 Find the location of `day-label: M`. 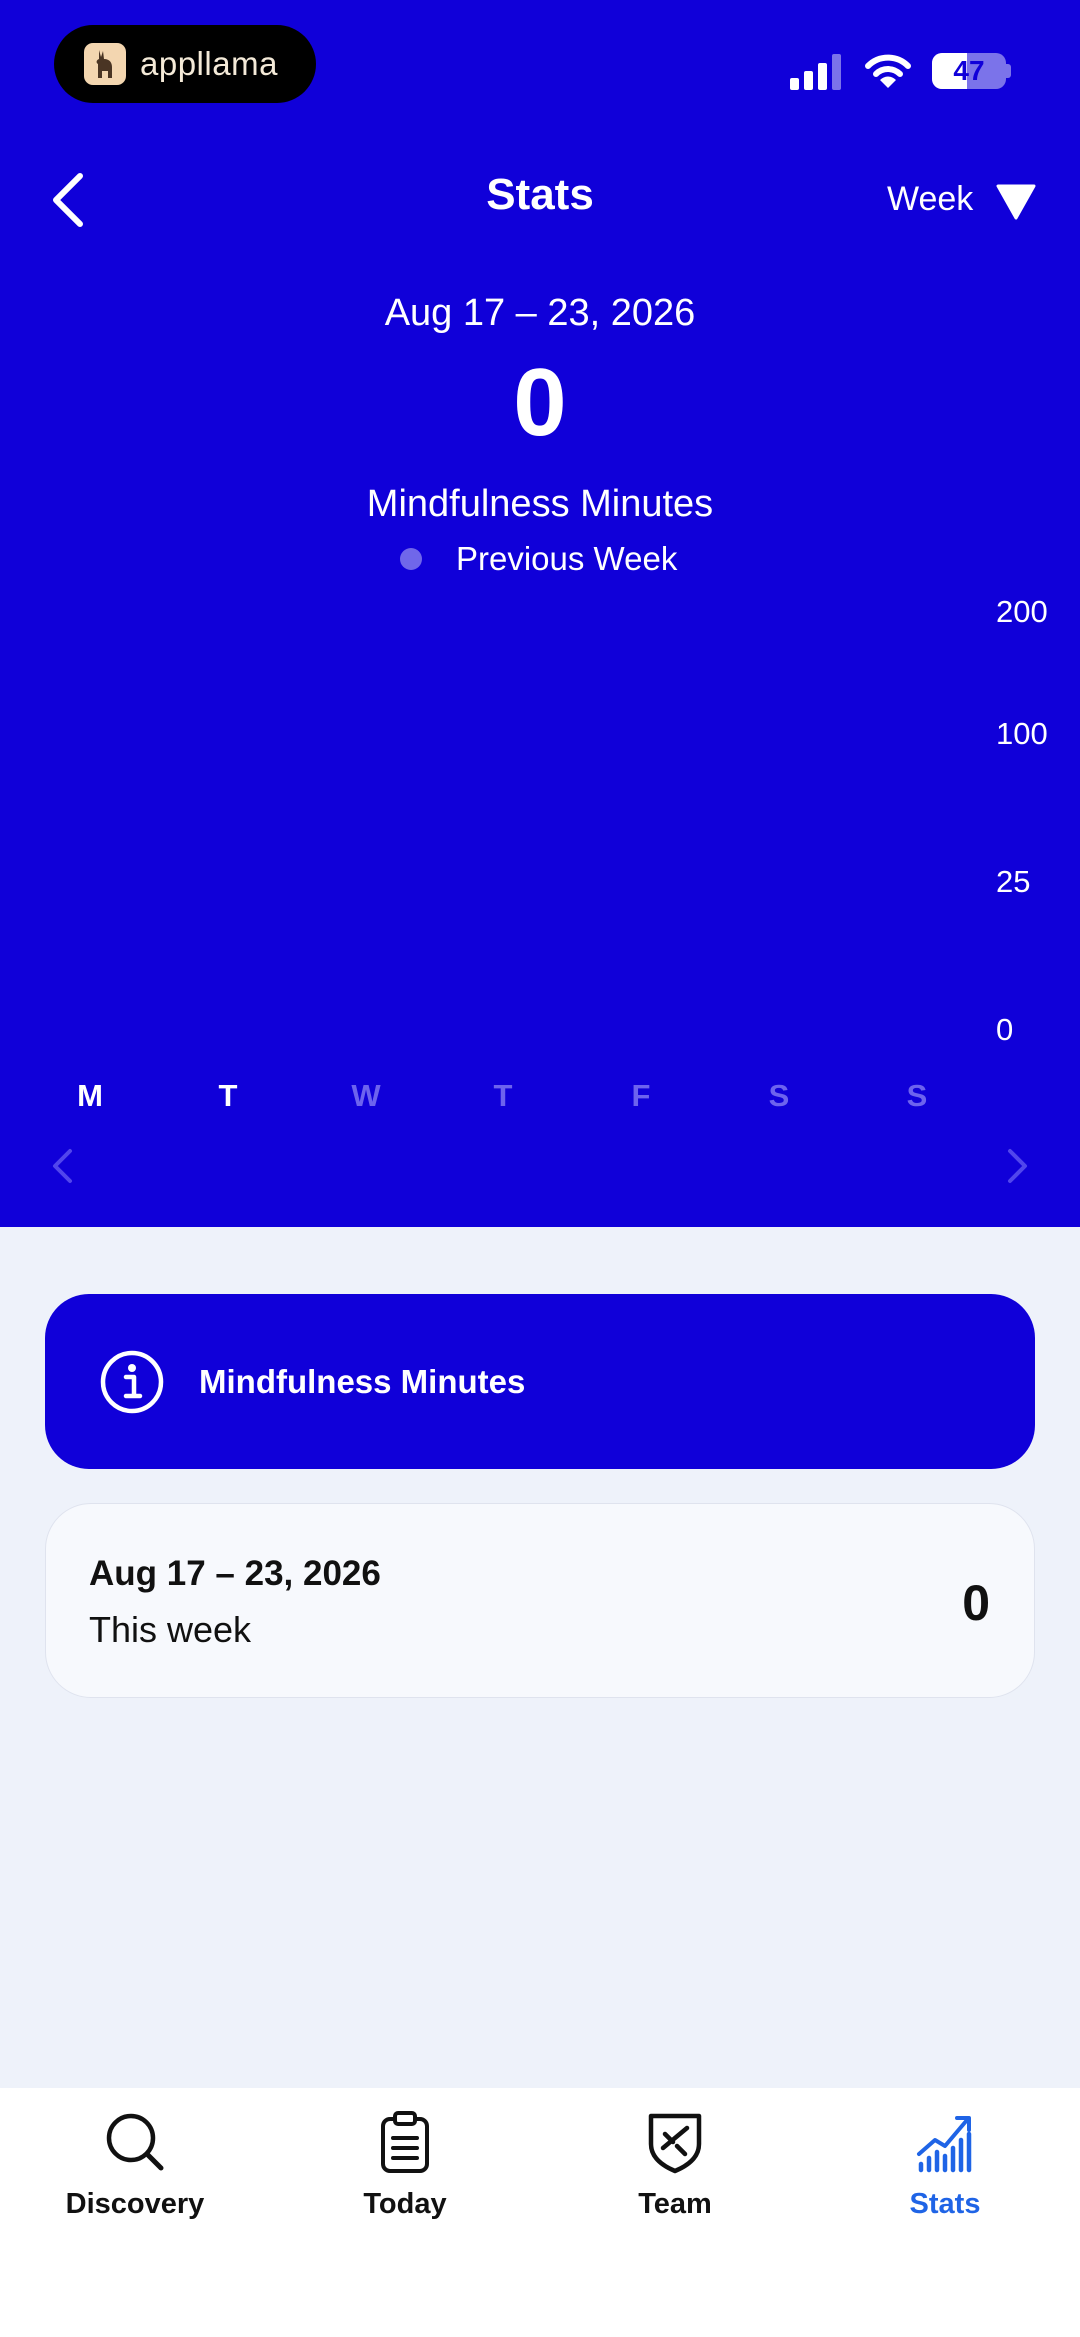

day-label: M is located at coordinates (90, 1095).